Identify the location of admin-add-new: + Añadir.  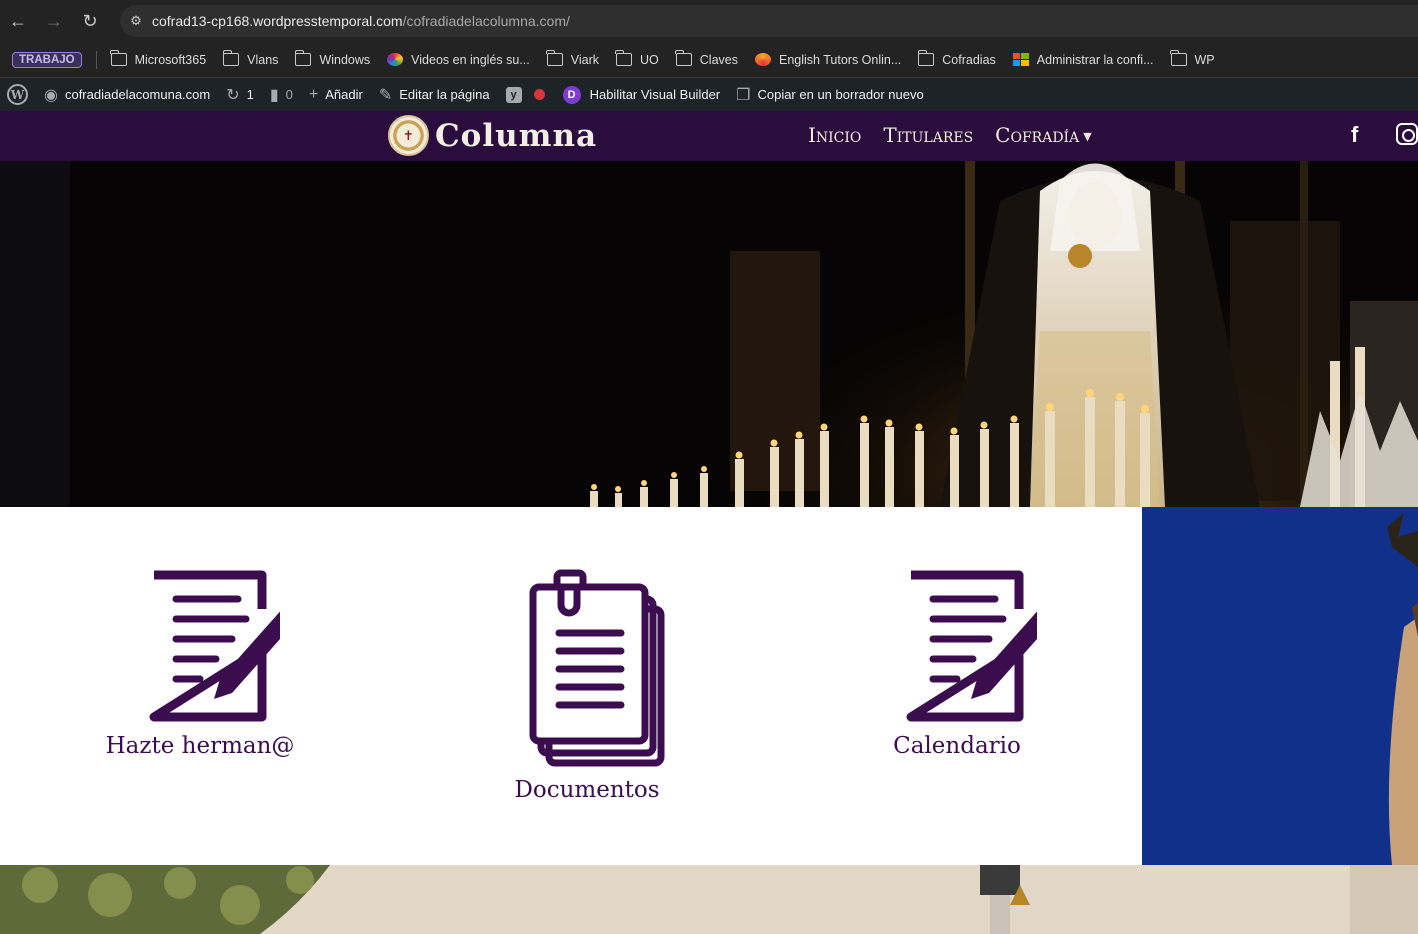
(336, 95).